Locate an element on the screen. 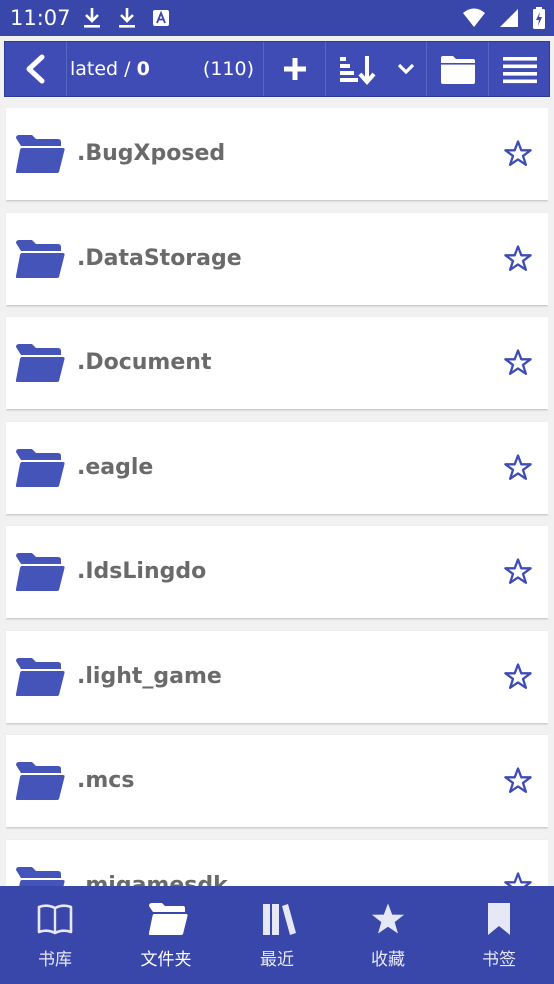 Image resolution: width=554 pixels, height=984 pixels. wifi-icon is located at coordinates (473, 17).